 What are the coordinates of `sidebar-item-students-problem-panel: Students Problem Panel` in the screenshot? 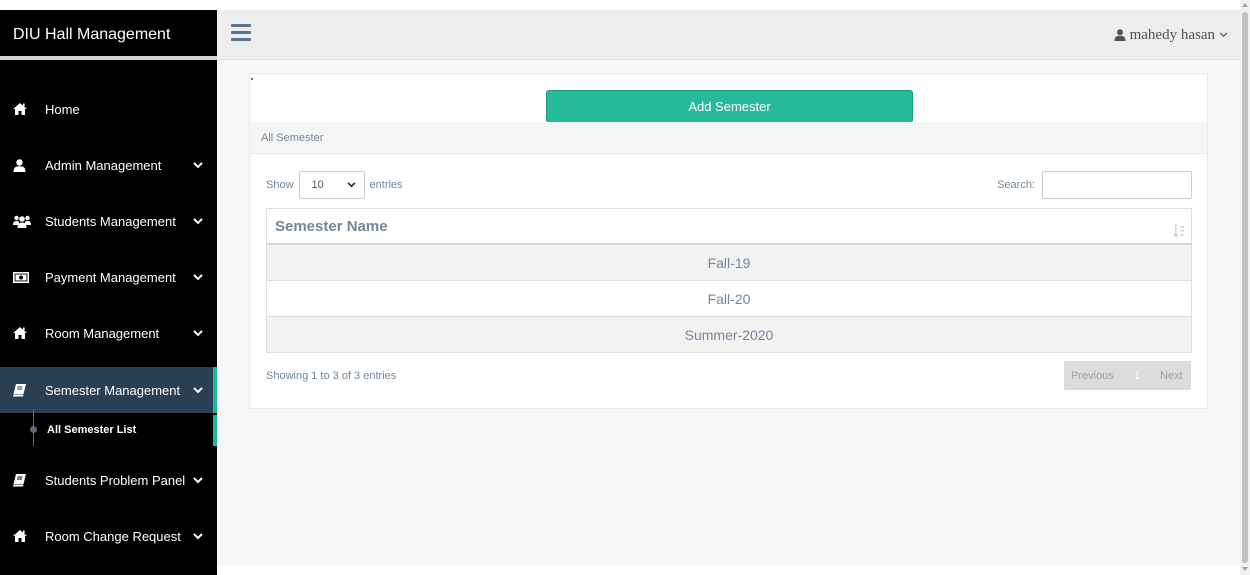 It's located at (108, 480).